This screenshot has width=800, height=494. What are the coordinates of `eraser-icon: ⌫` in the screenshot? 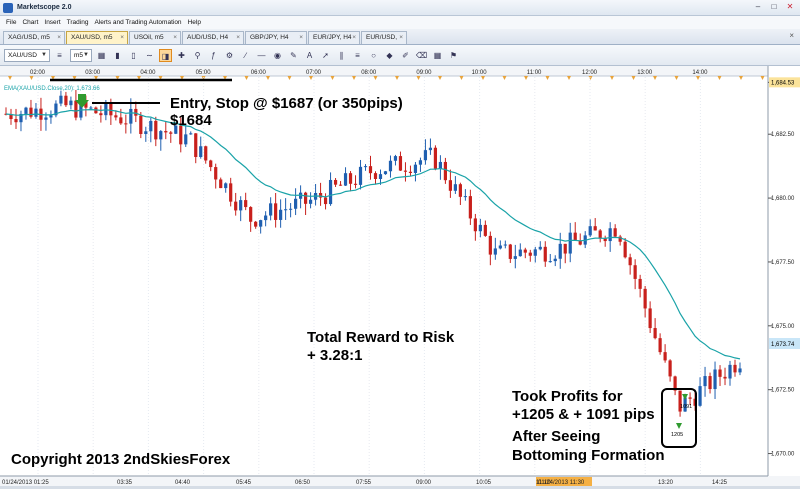 It's located at (421, 55).